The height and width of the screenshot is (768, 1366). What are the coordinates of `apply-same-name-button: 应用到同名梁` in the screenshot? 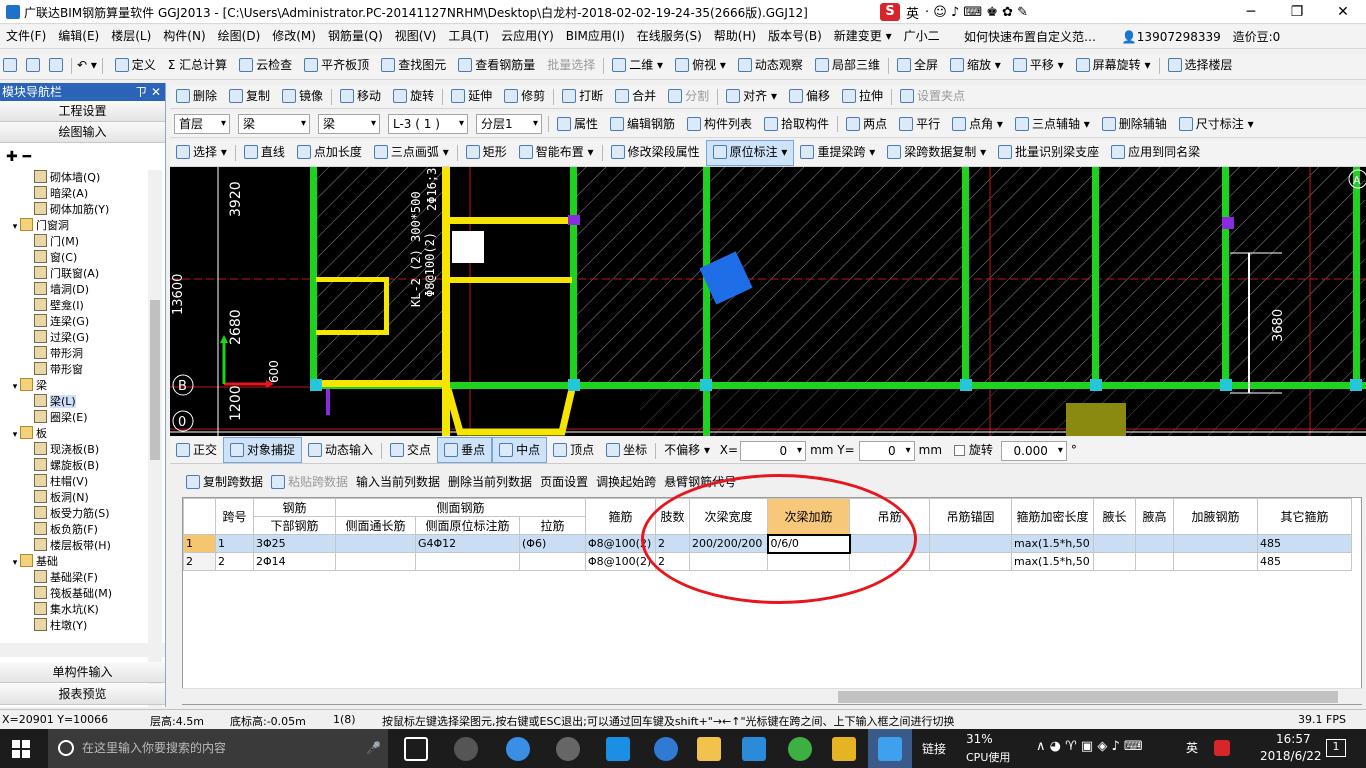 It's located at (1155, 153).